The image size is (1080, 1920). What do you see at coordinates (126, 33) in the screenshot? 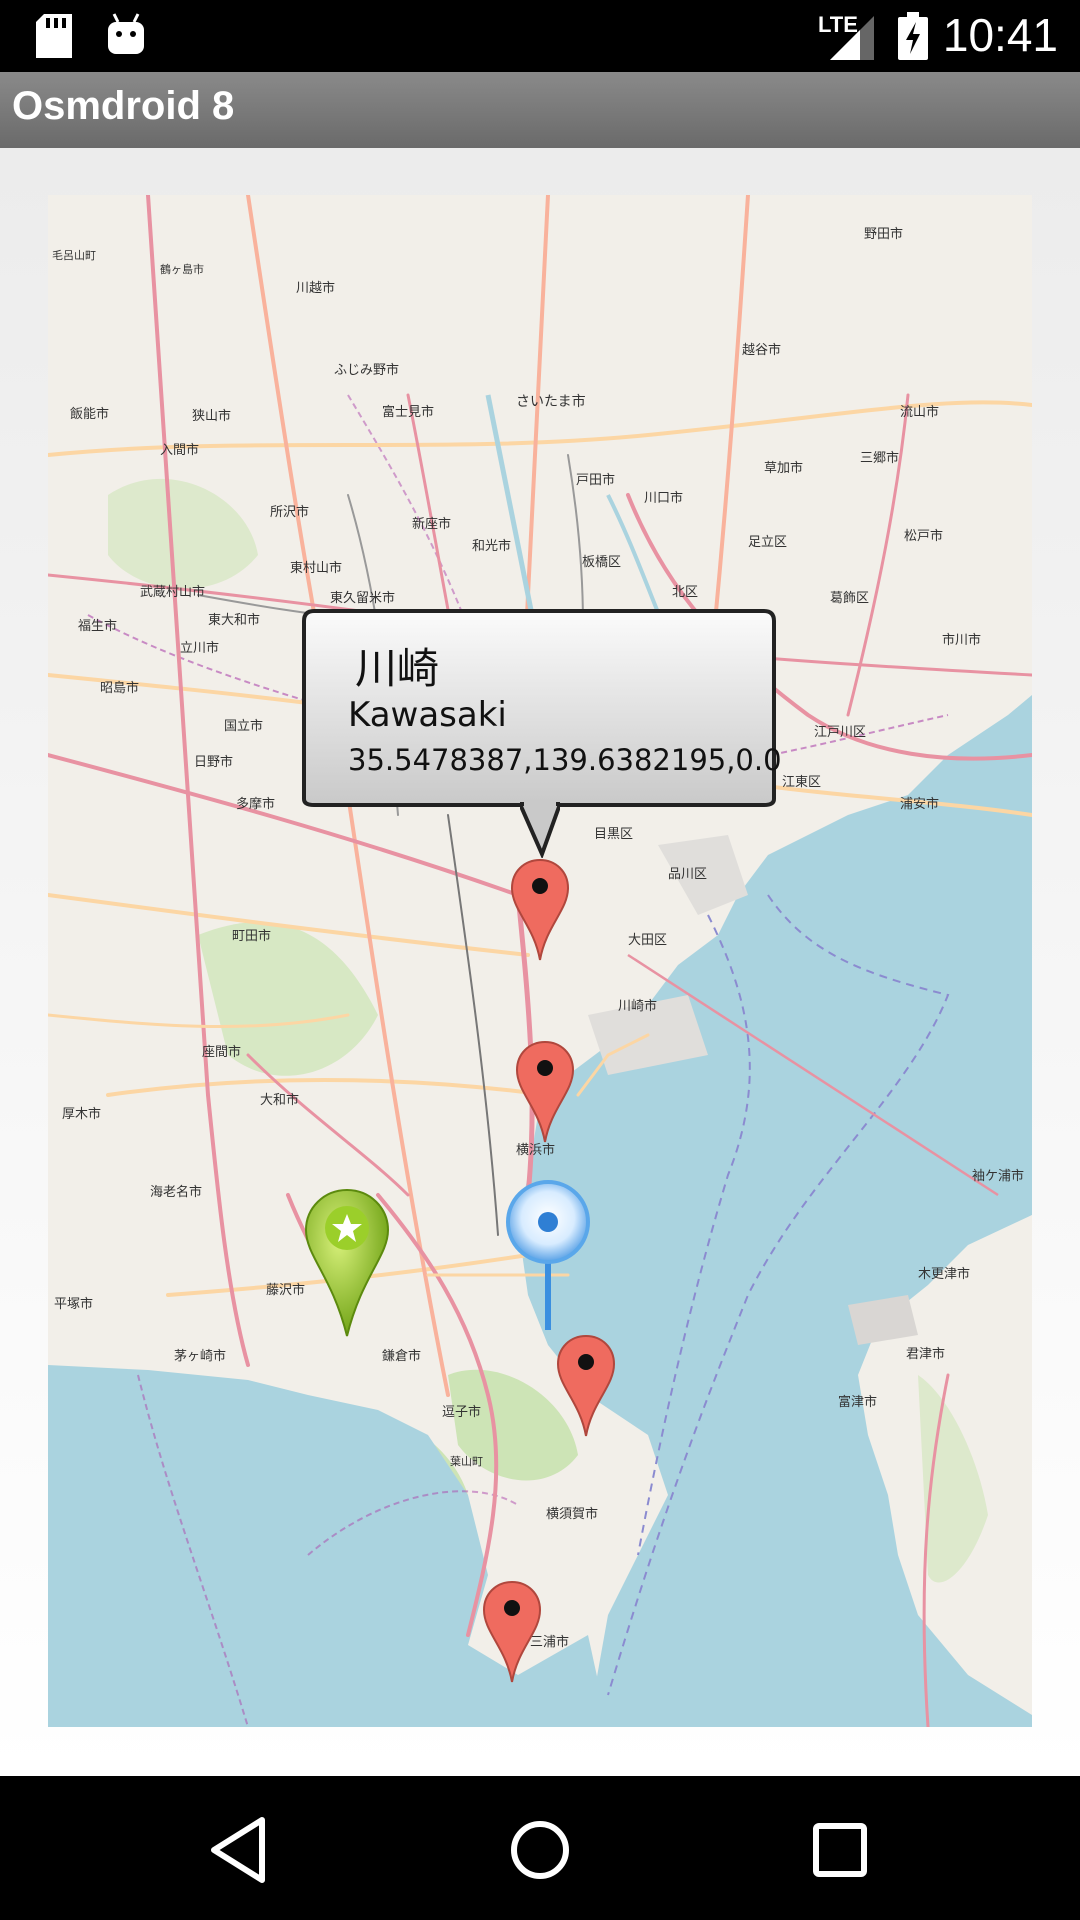
I see `android-icon` at bounding box center [126, 33].